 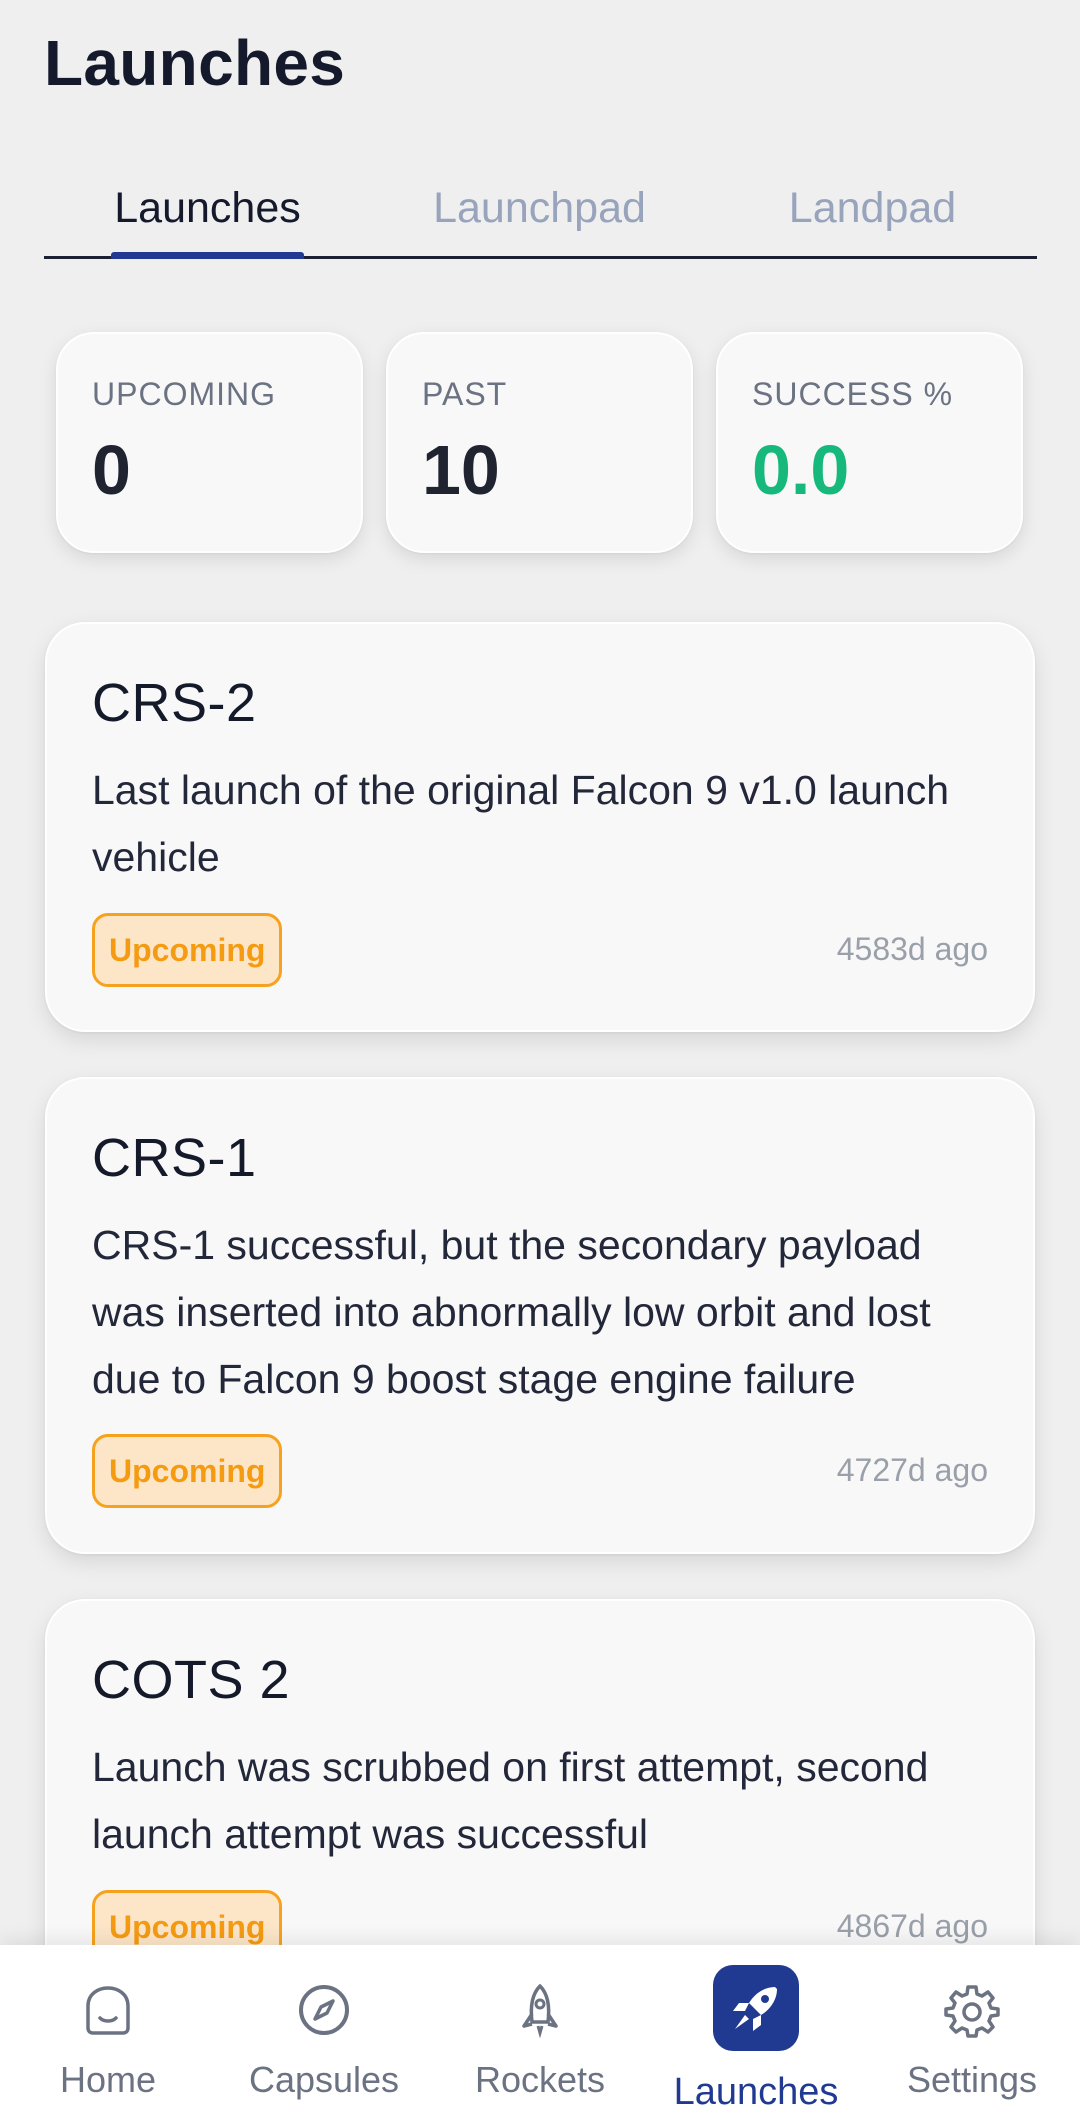 I want to click on tab-landpad: Landpad, so click(x=872, y=208).